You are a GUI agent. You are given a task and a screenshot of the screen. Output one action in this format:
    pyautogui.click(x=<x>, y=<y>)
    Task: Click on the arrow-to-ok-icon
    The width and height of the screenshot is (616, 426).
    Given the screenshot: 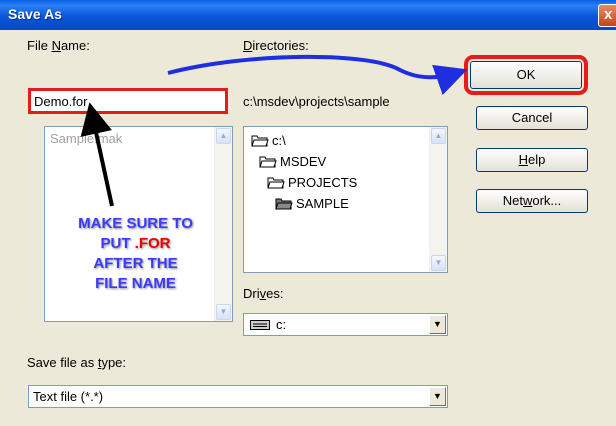 What is the action you would take?
    pyautogui.click(x=317, y=75)
    